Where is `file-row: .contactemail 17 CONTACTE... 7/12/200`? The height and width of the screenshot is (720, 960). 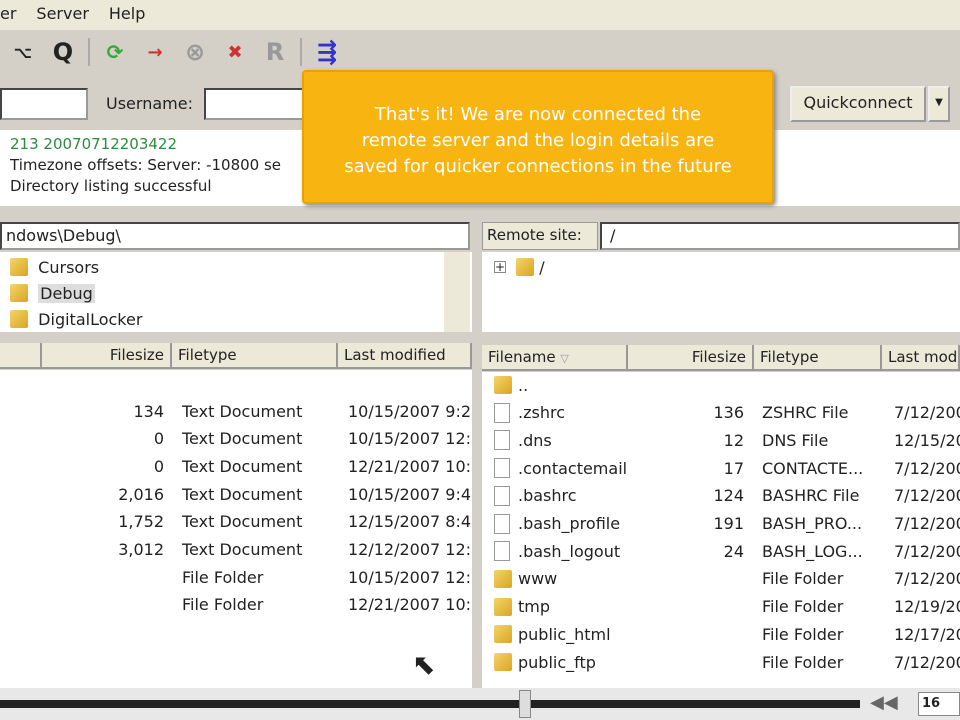
file-row: .contactemail 17 CONTACTE... 7/12/200 is located at coordinates (721, 468).